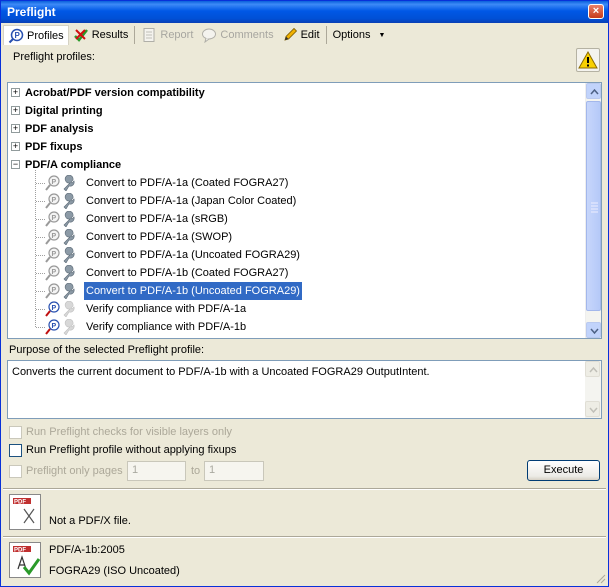 This screenshot has height=587, width=609. I want to click on tree-category-label: PDF/A compliance, so click(73, 165).